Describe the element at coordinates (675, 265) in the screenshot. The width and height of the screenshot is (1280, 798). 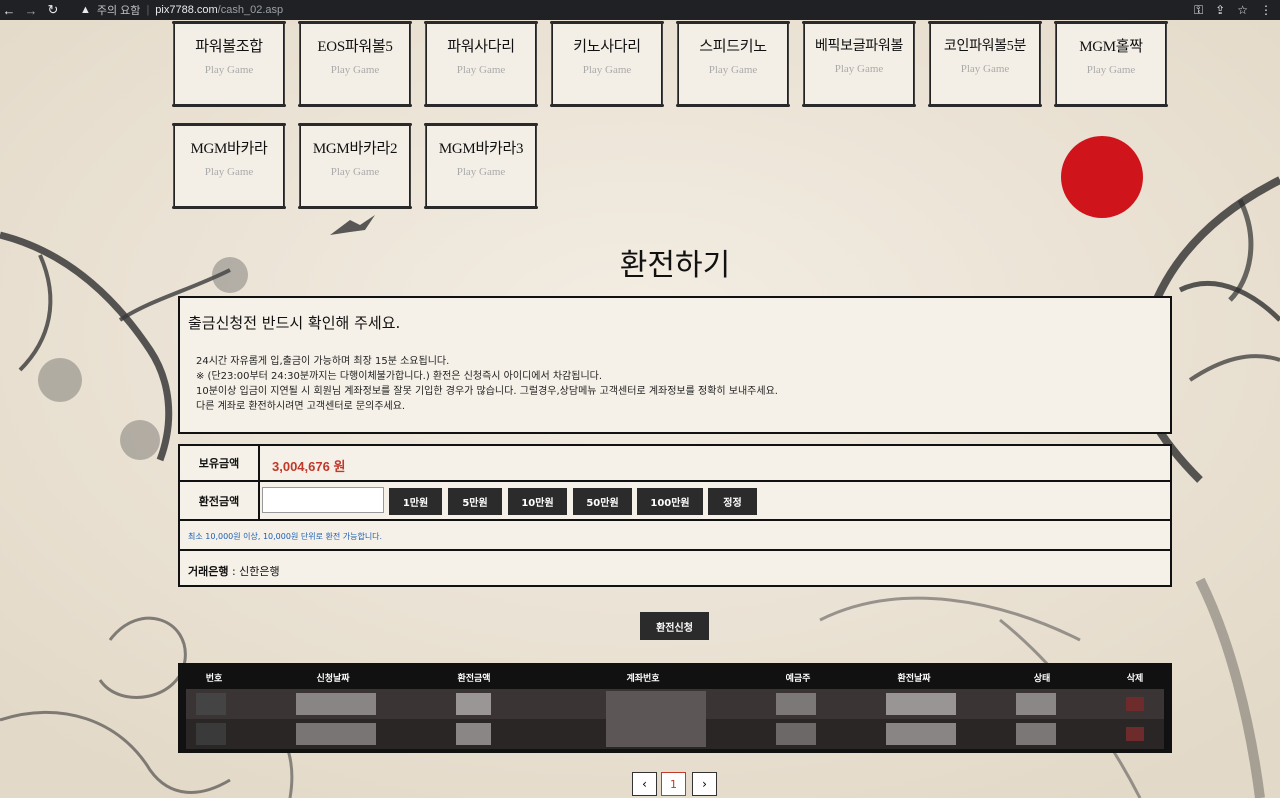
I see `page-title: 환전하기` at that location.